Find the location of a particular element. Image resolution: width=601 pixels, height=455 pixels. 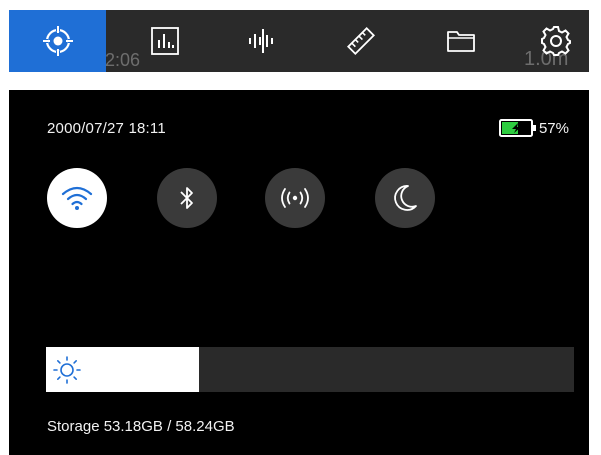

hotspot-icon is located at coordinates (295, 198).